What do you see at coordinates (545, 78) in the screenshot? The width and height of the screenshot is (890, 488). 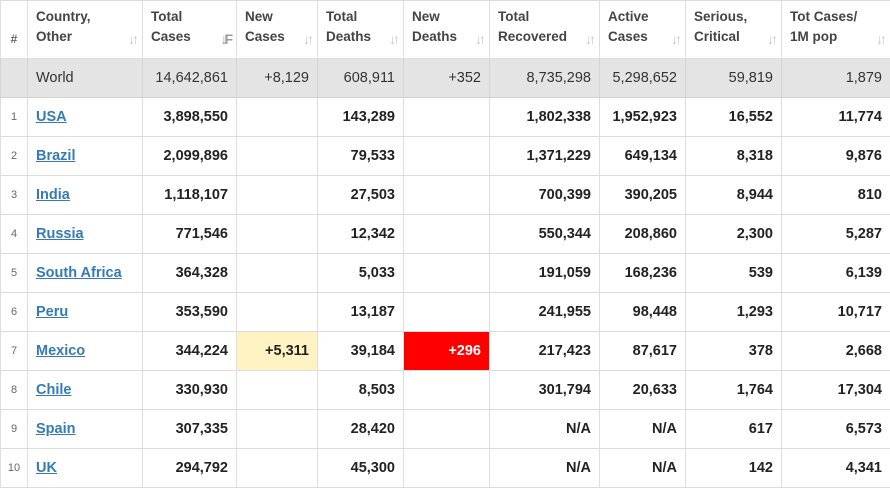 I see `world-total-recovered: 8,735,298` at bounding box center [545, 78].